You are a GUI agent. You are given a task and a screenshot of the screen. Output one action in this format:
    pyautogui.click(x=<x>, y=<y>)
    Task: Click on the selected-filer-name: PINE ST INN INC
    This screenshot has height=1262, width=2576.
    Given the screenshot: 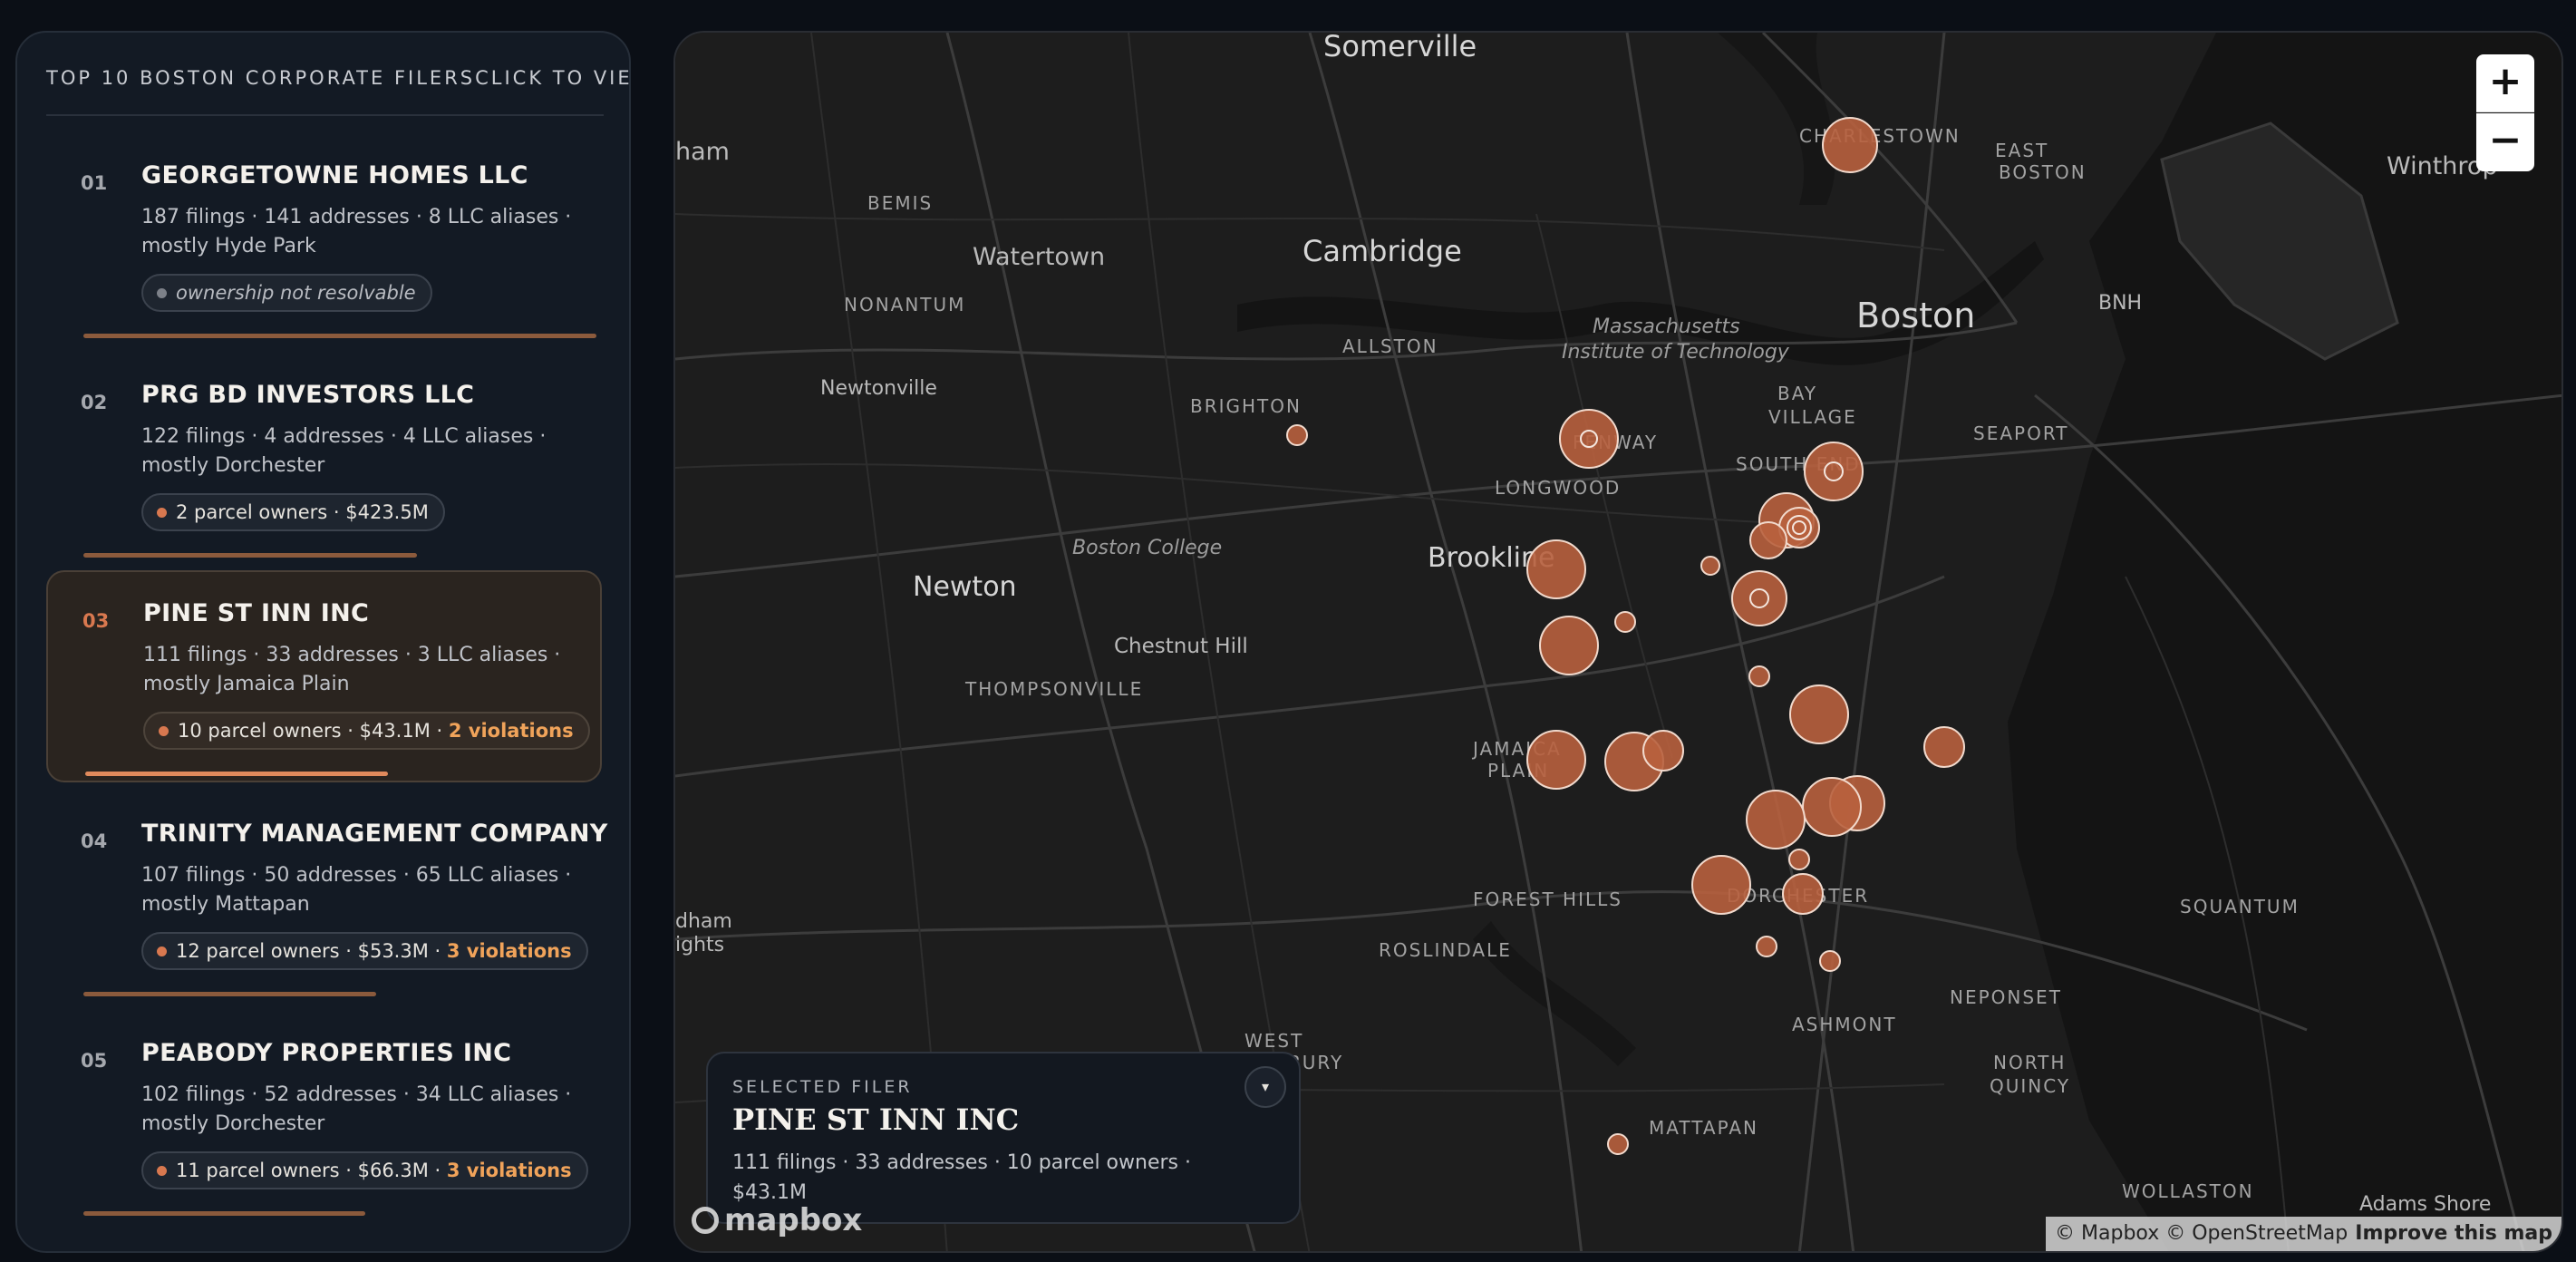 What is the action you would take?
    pyautogui.click(x=876, y=1119)
    